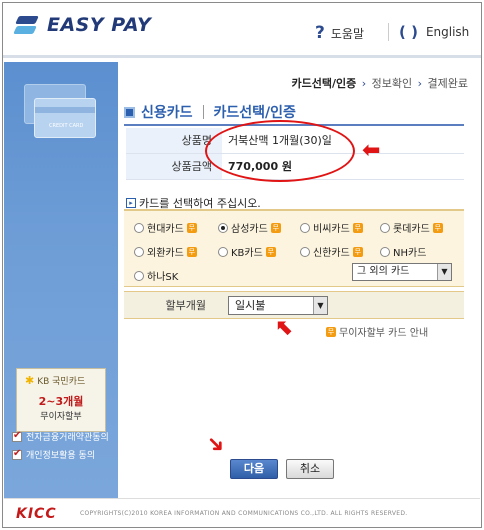 The width and height of the screenshot is (484, 530). I want to click on page-title: 신용카드 카드선택/인증, so click(210, 112).